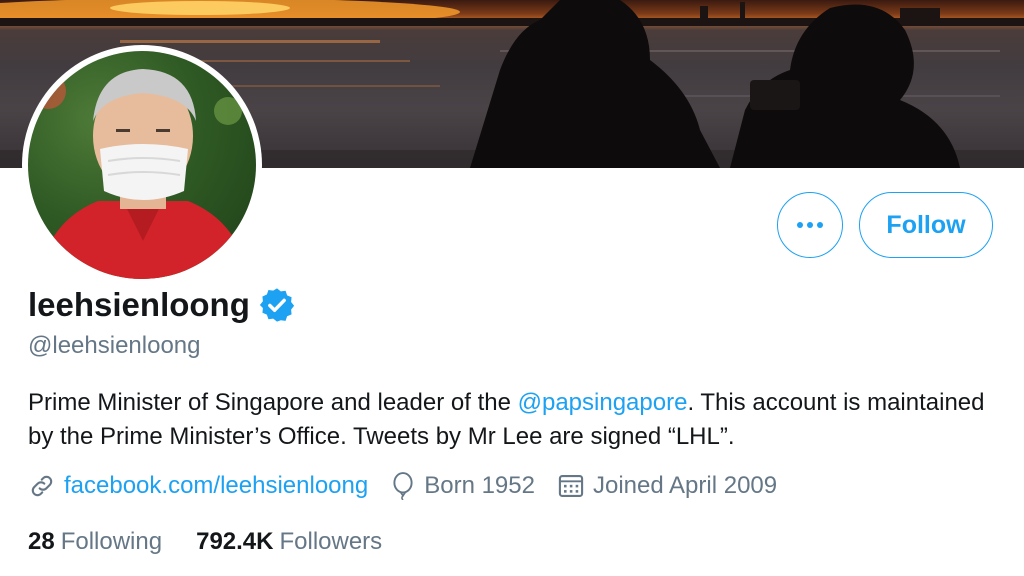 The width and height of the screenshot is (1024, 576). Describe the element at coordinates (42, 486) in the screenshot. I see `link-icon` at that location.